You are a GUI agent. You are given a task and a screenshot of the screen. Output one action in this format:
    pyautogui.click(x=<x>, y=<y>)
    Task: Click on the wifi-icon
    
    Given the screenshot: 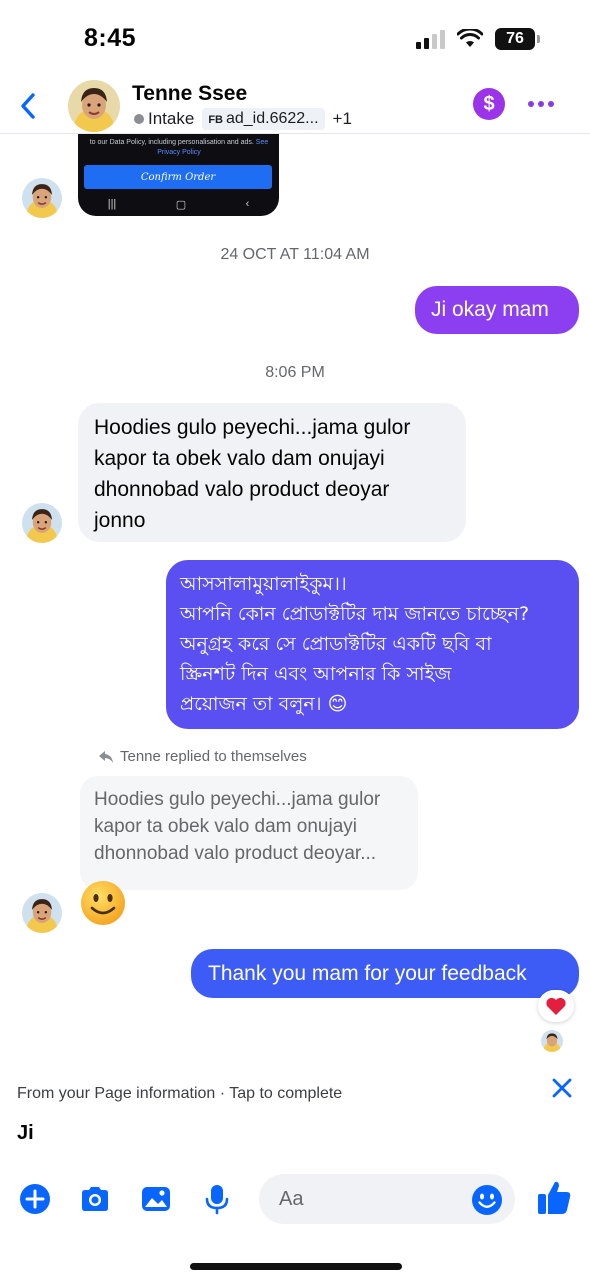 What is the action you would take?
    pyautogui.click(x=470, y=38)
    